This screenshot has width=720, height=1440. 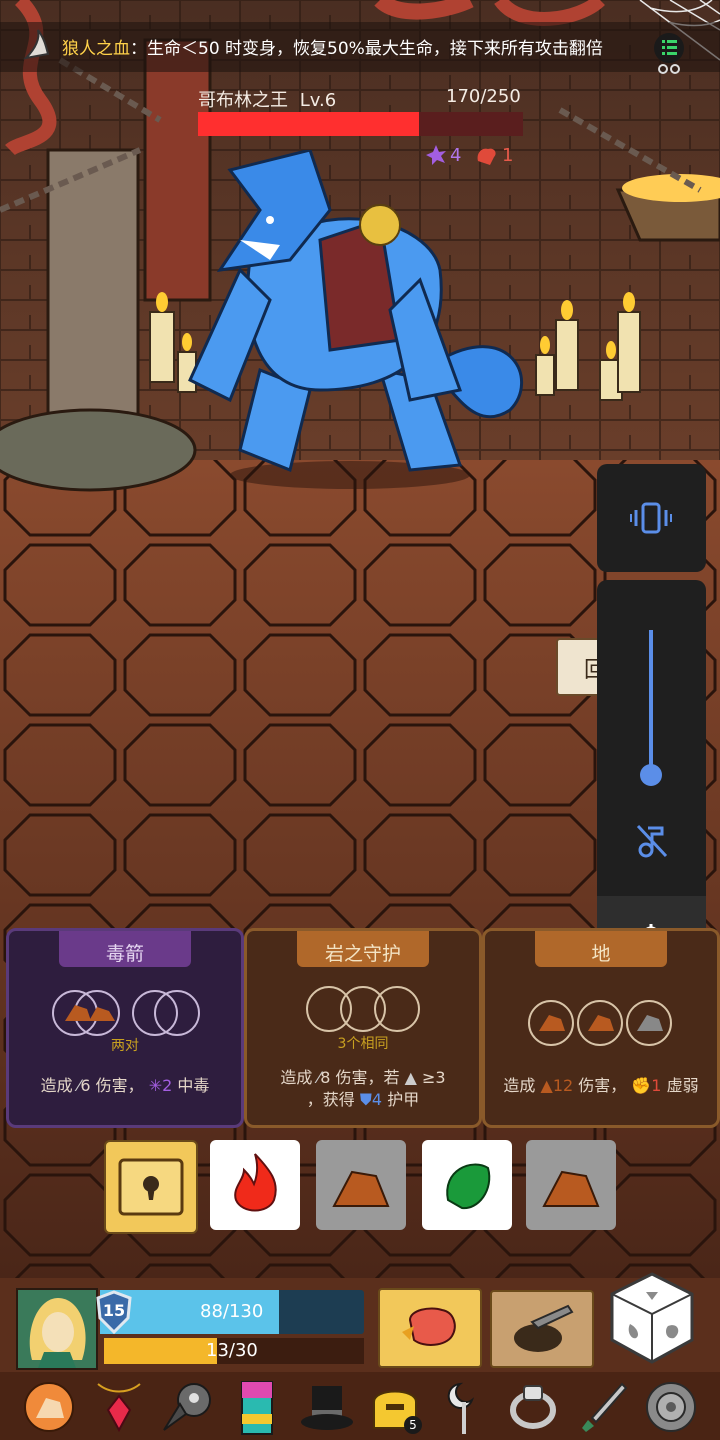 I want to click on weak-fist-icon, so click(x=486, y=156).